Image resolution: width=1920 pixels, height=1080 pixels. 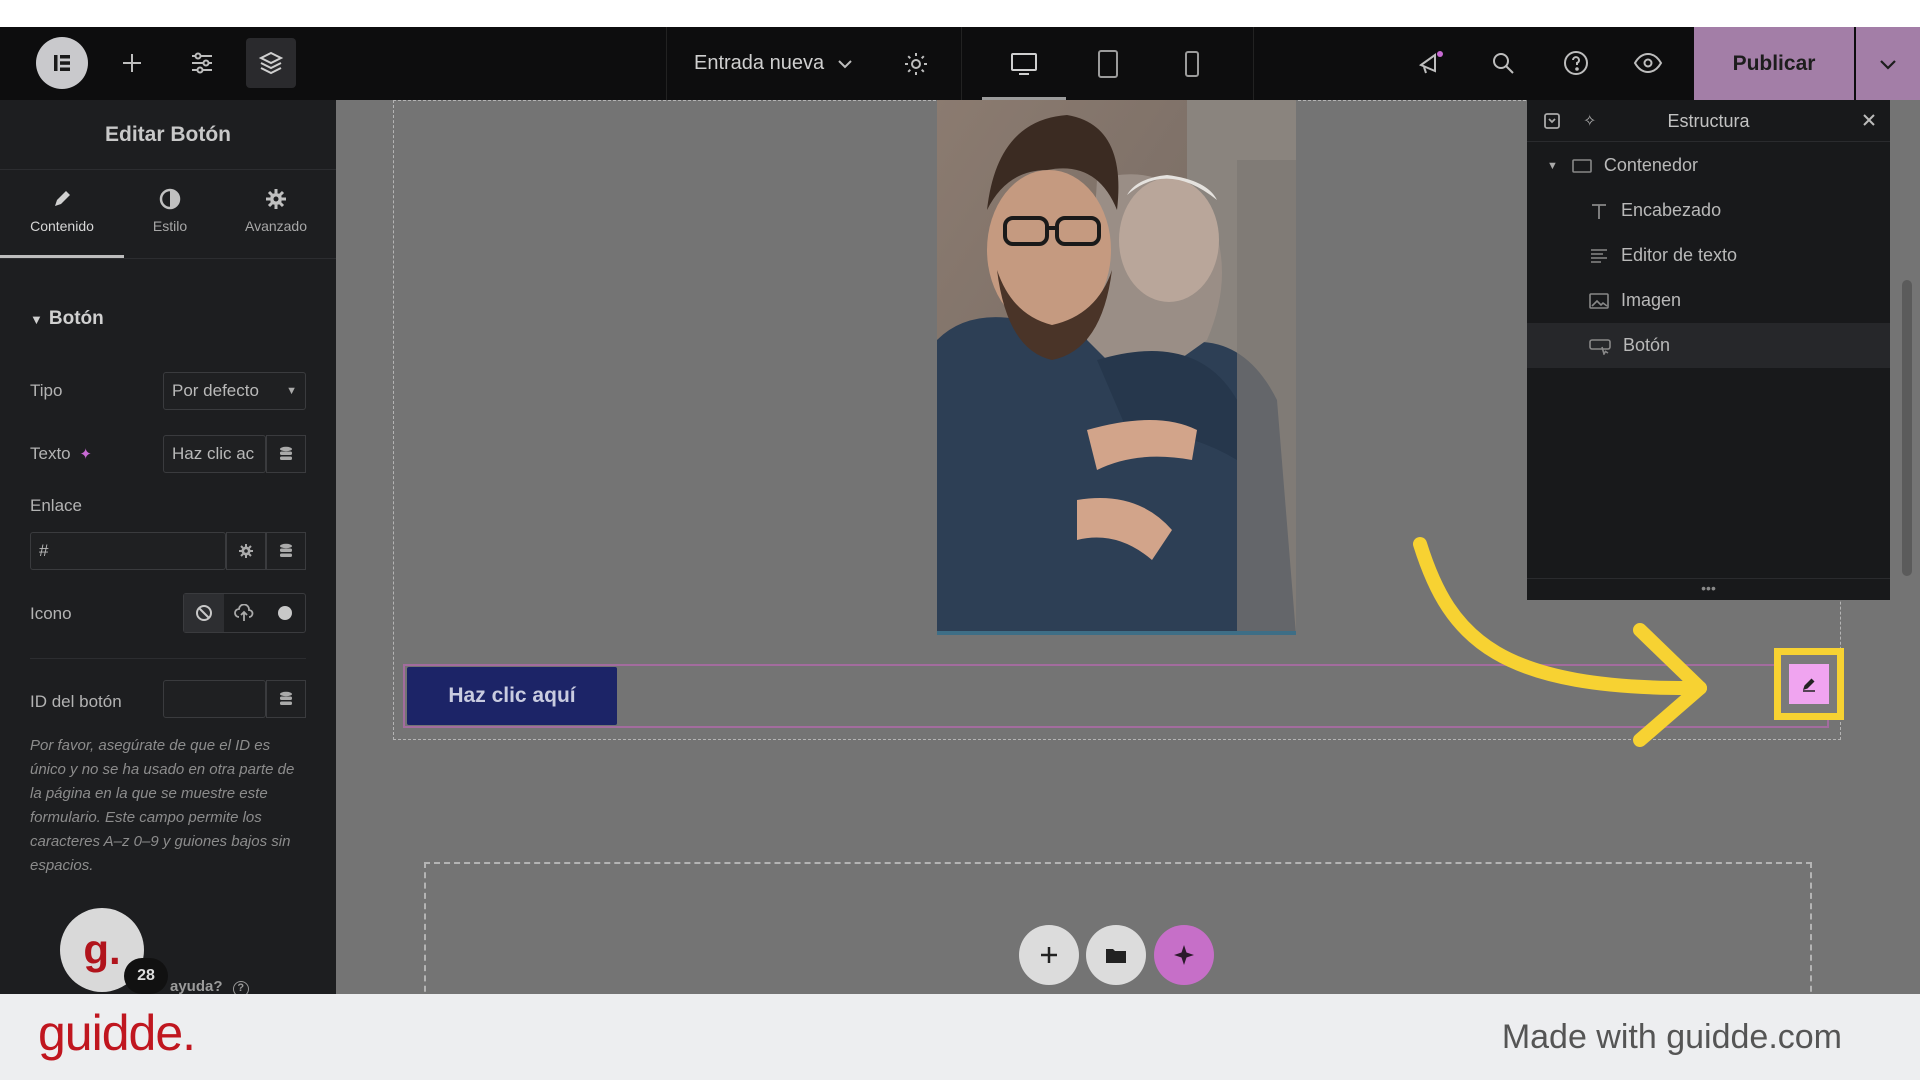 I want to click on text-editor-icon, so click(x=1599, y=256).